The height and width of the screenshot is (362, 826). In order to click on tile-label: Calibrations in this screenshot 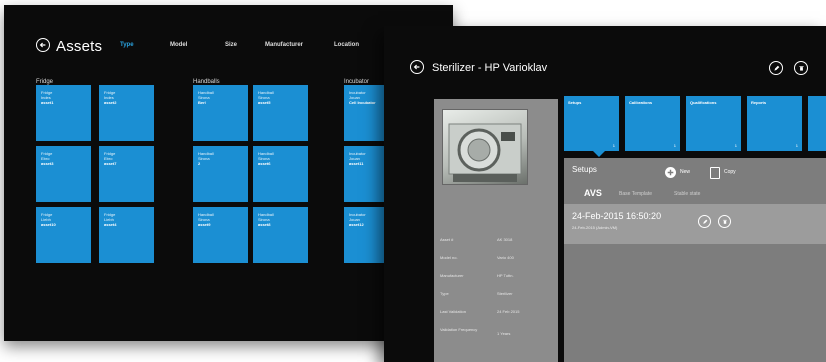, I will do `click(641, 102)`.